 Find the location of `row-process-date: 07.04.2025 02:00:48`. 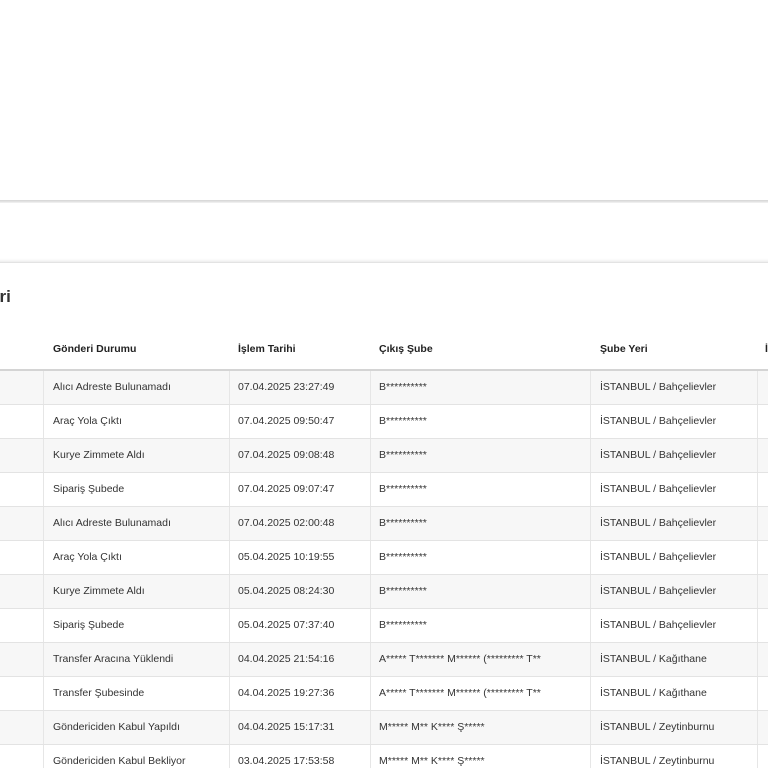

row-process-date: 07.04.2025 02:00:48 is located at coordinates (286, 523).